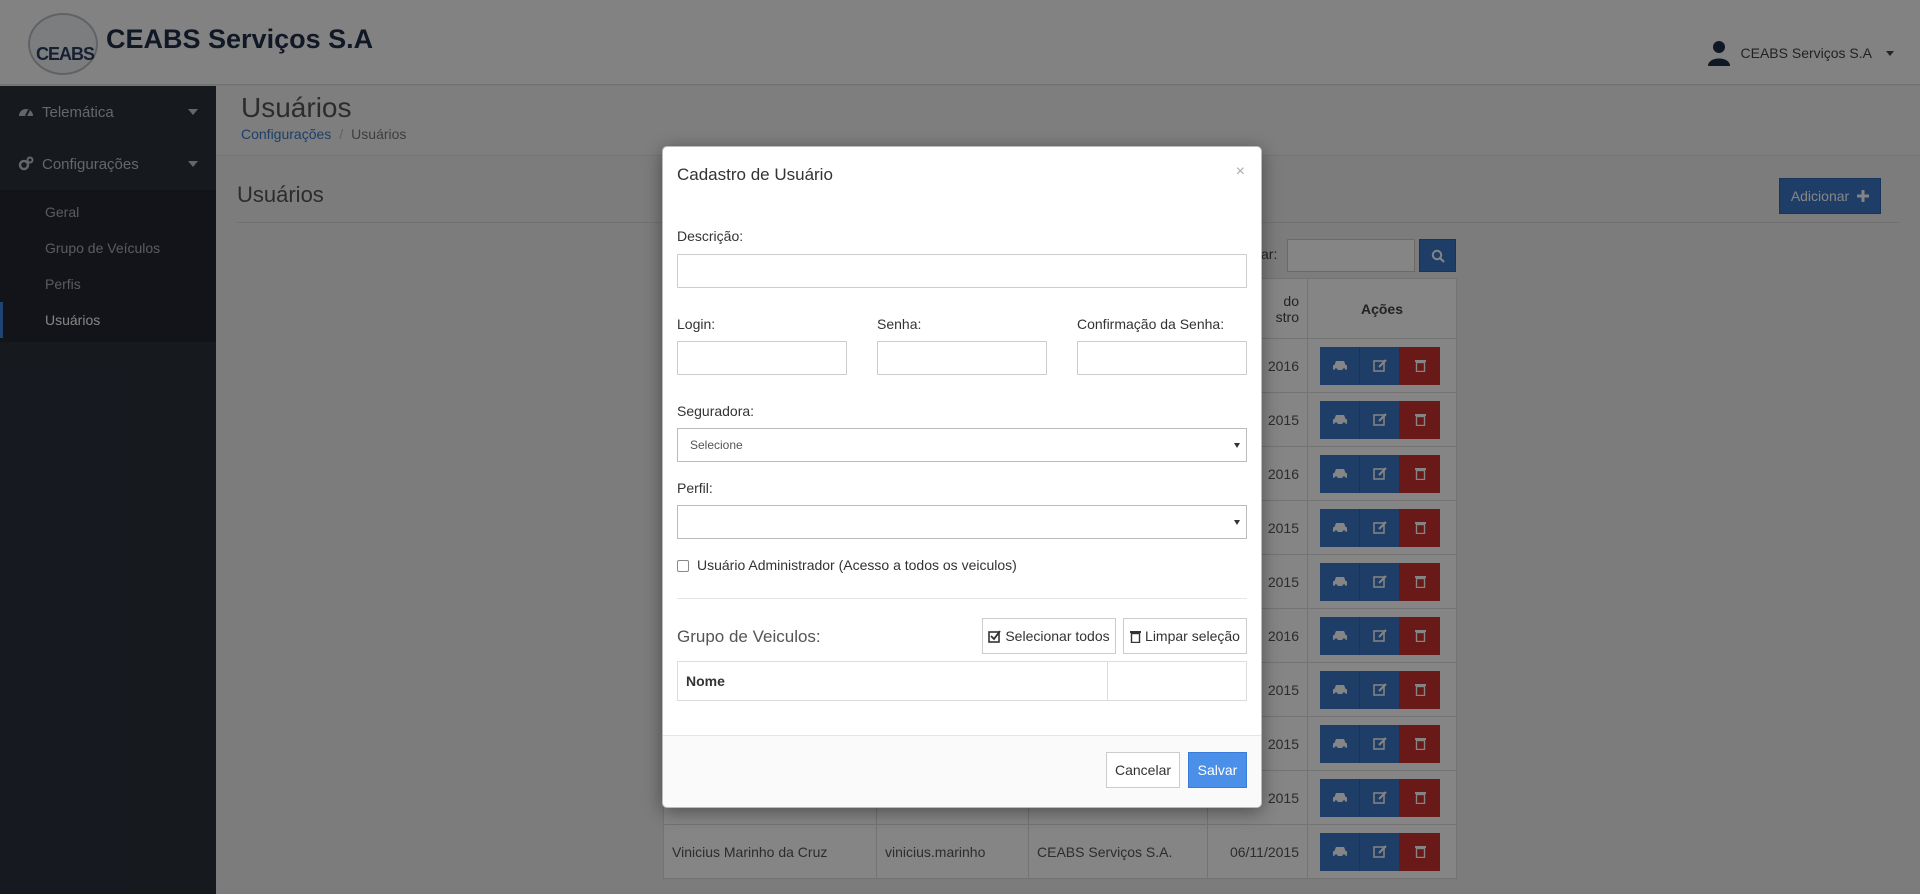 Image resolution: width=1920 pixels, height=894 pixels. What do you see at coordinates (696, 324) in the screenshot?
I see `login-label: Login:` at bounding box center [696, 324].